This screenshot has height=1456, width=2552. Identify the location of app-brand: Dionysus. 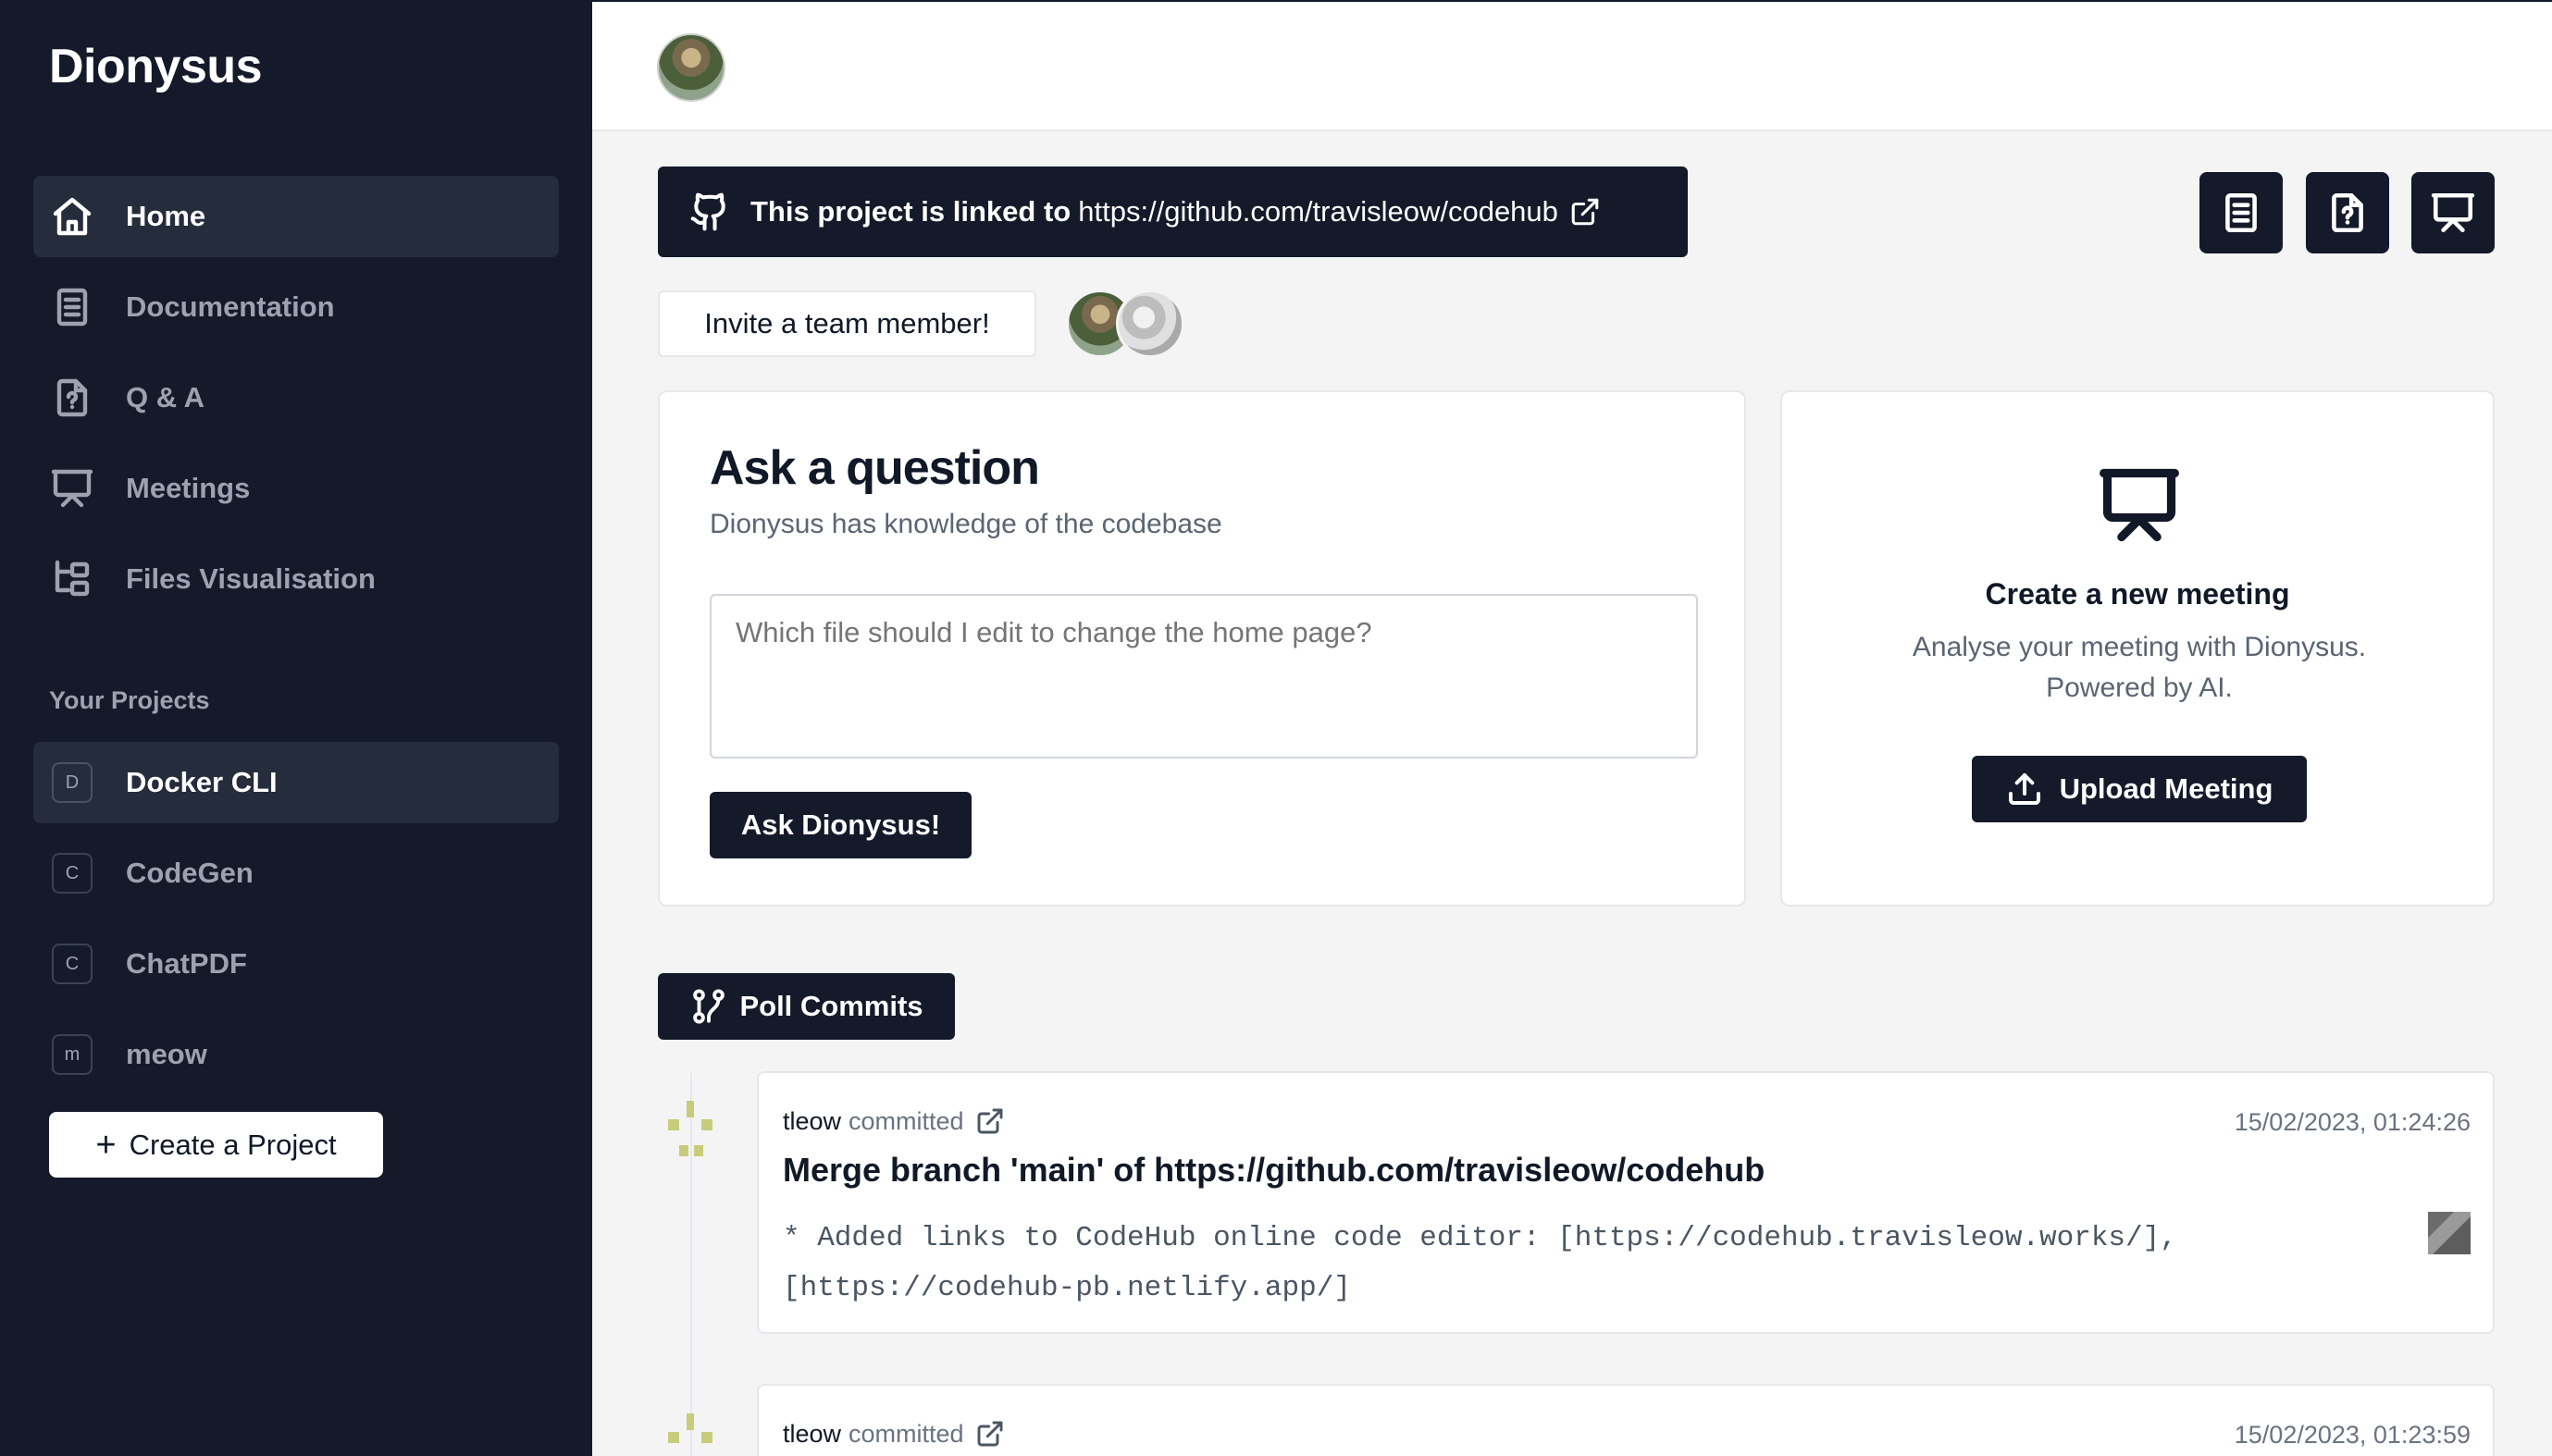
(156, 66).